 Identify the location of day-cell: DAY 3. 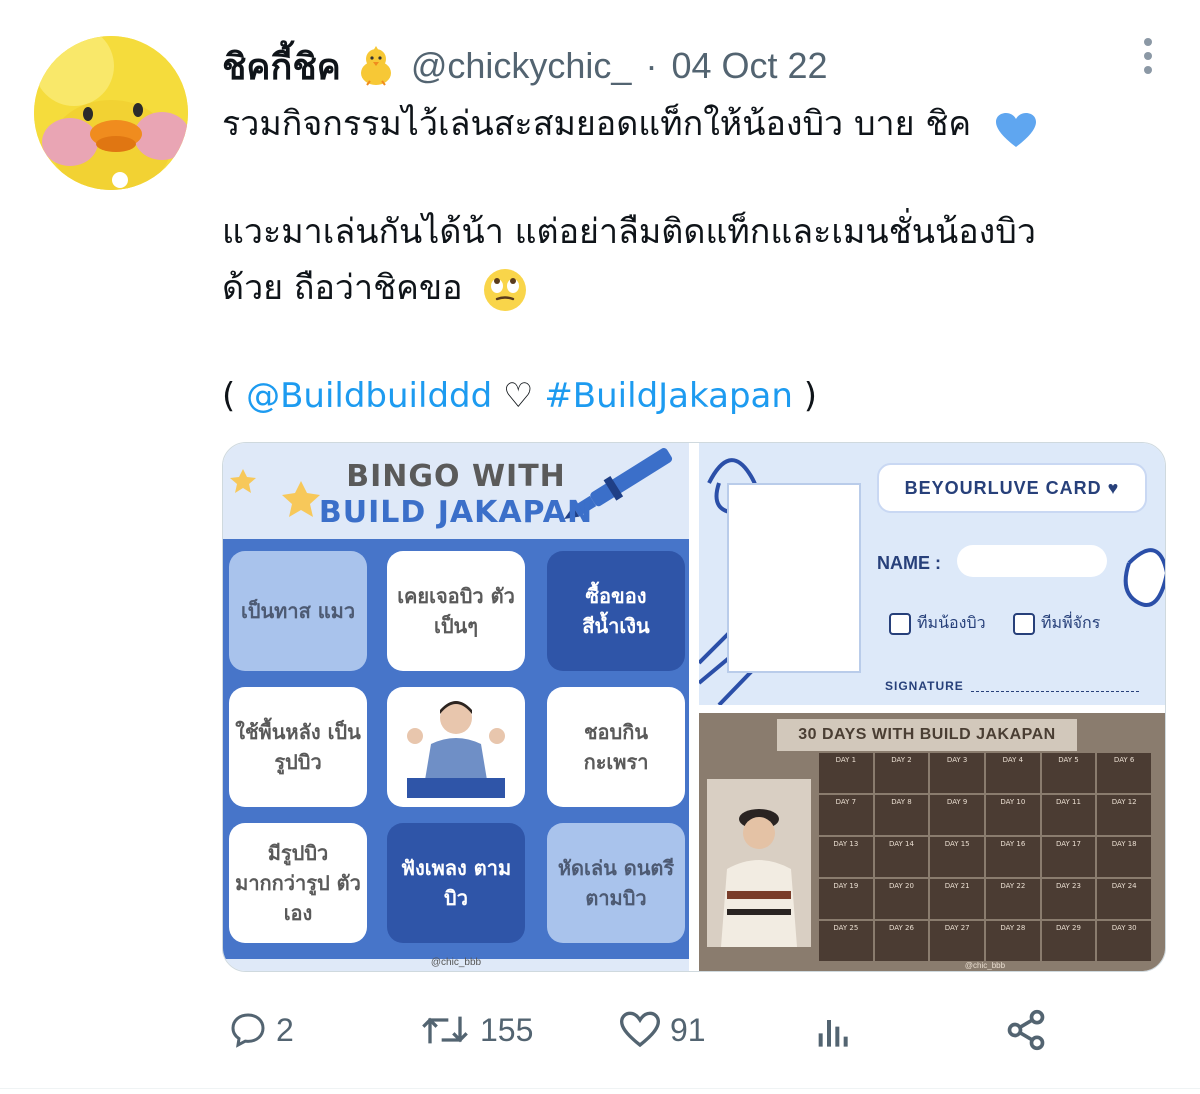
(957, 773).